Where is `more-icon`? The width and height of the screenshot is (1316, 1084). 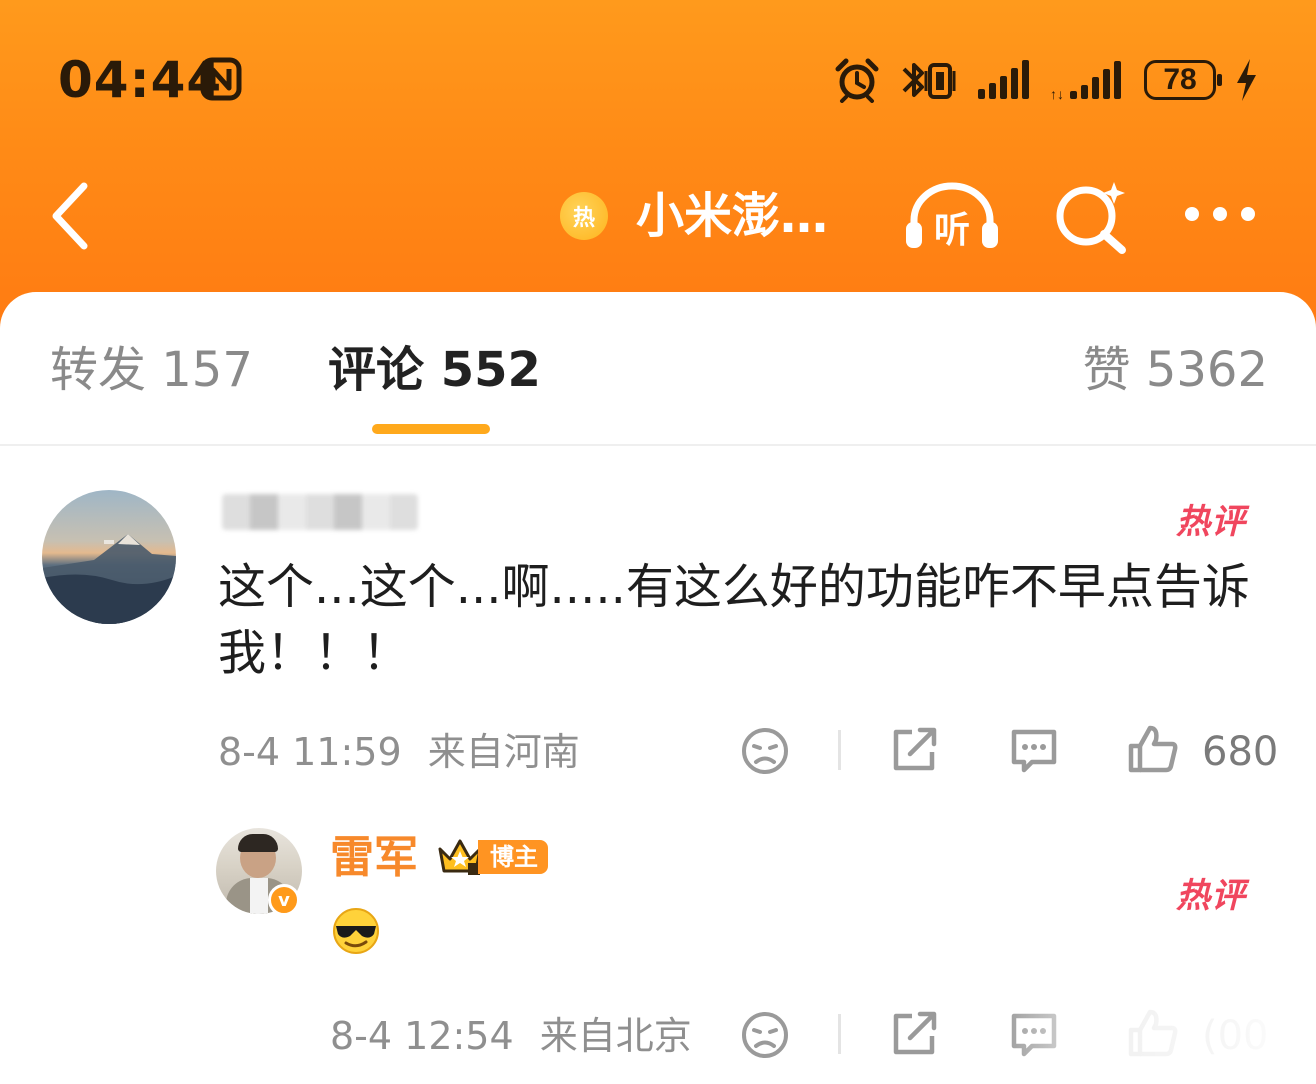 more-icon is located at coordinates (1220, 214).